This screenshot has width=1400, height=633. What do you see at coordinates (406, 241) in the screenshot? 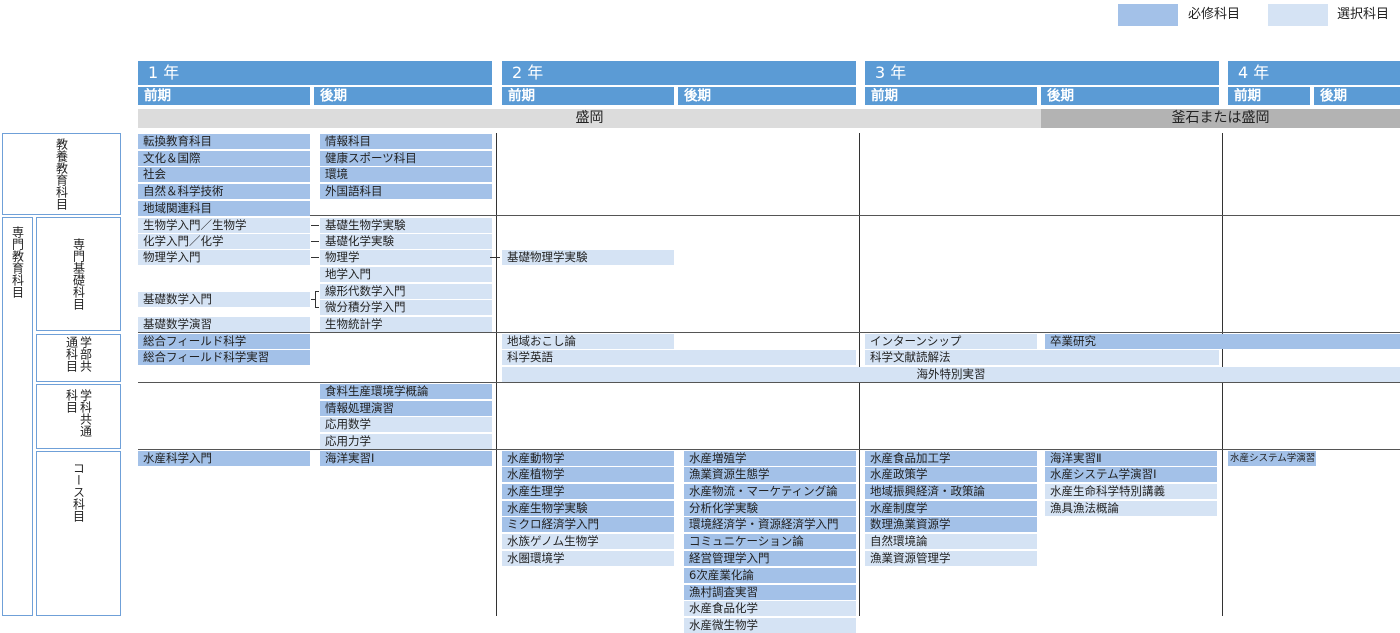
I see `course-cell: 基礎化学実験` at bounding box center [406, 241].